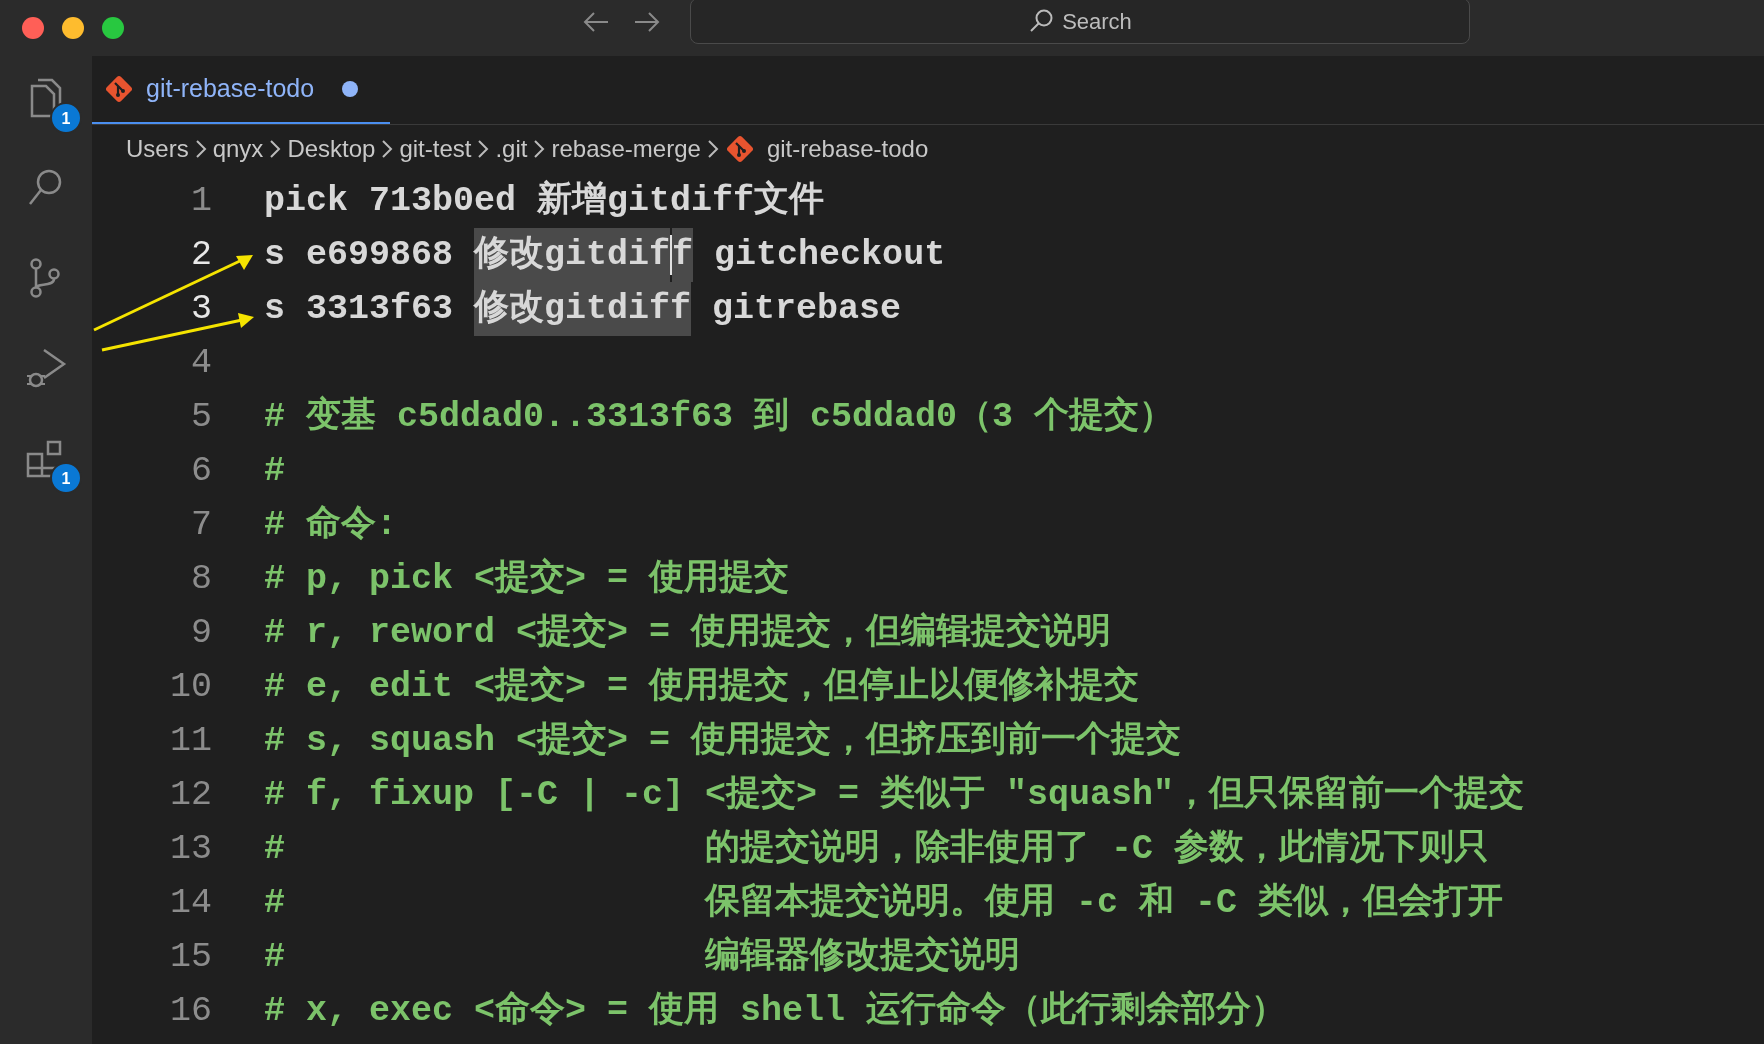 The height and width of the screenshot is (1044, 1764). What do you see at coordinates (190, 957) in the screenshot?
I see `line-number: 15` at bounding box center [190, 957].